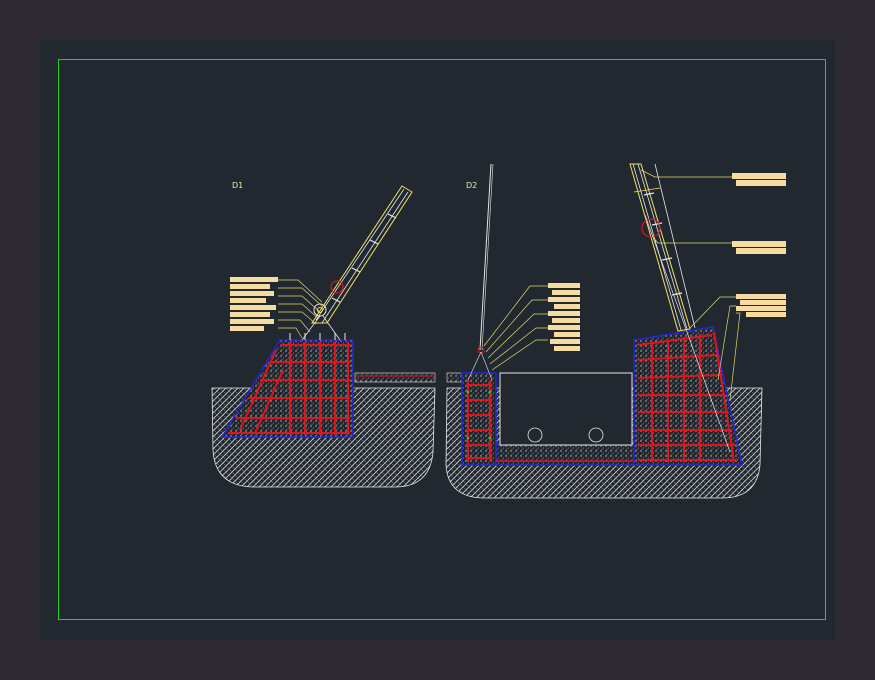  What do you see at coordinates (276, 308) in the screenshot?
I see `d1-annotation-tags` at bounding box center [276, 308].